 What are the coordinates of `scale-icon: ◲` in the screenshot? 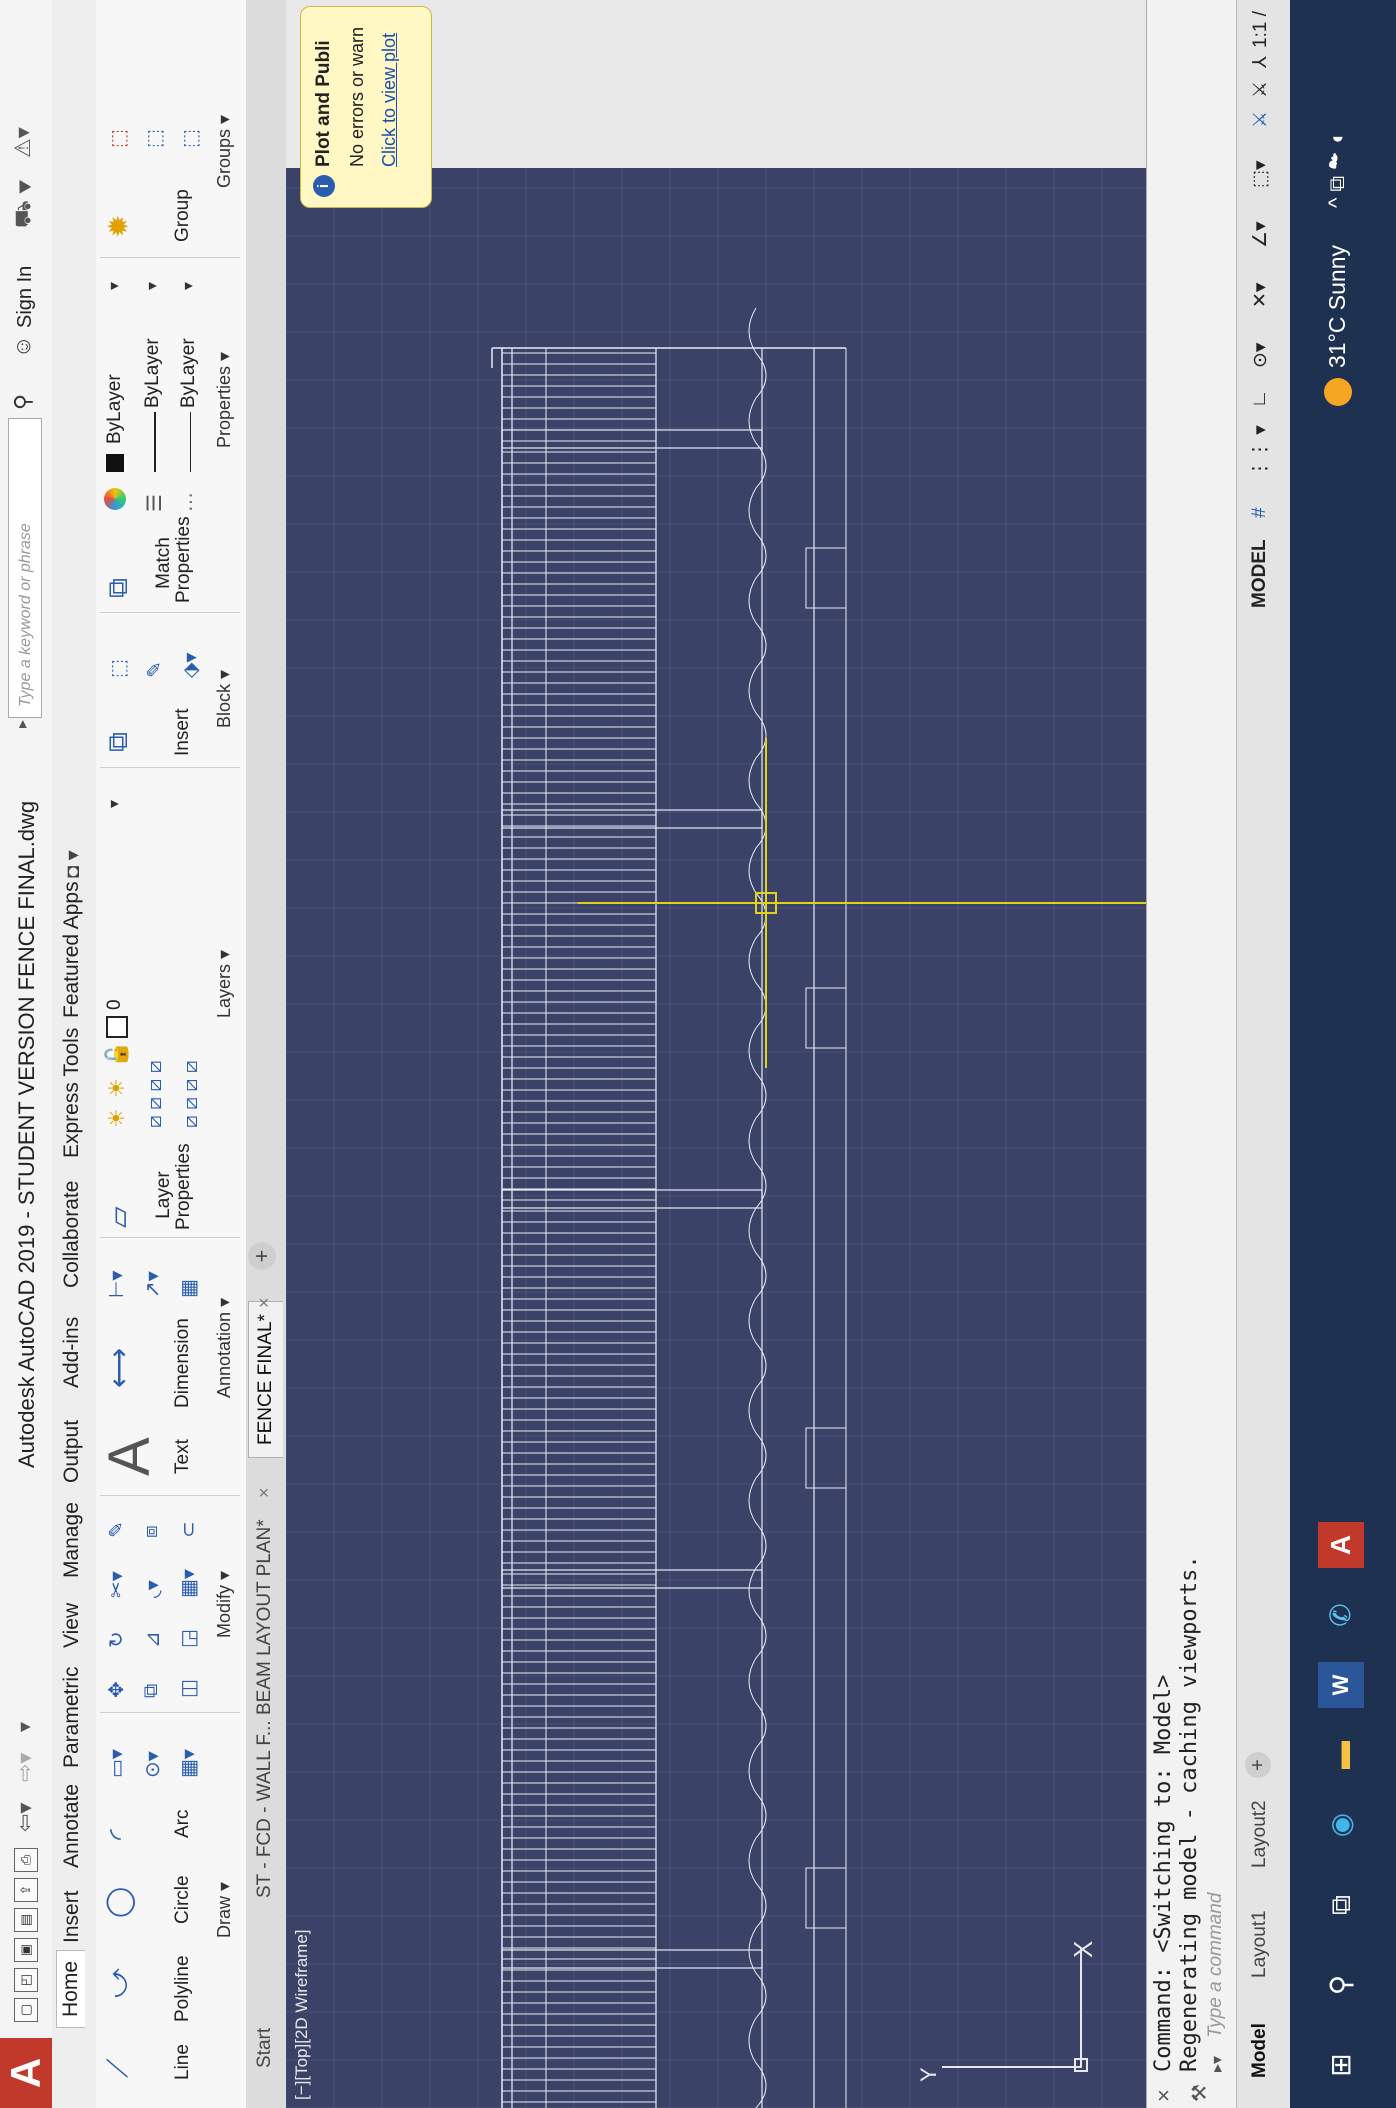 It's located at (188, 1638).